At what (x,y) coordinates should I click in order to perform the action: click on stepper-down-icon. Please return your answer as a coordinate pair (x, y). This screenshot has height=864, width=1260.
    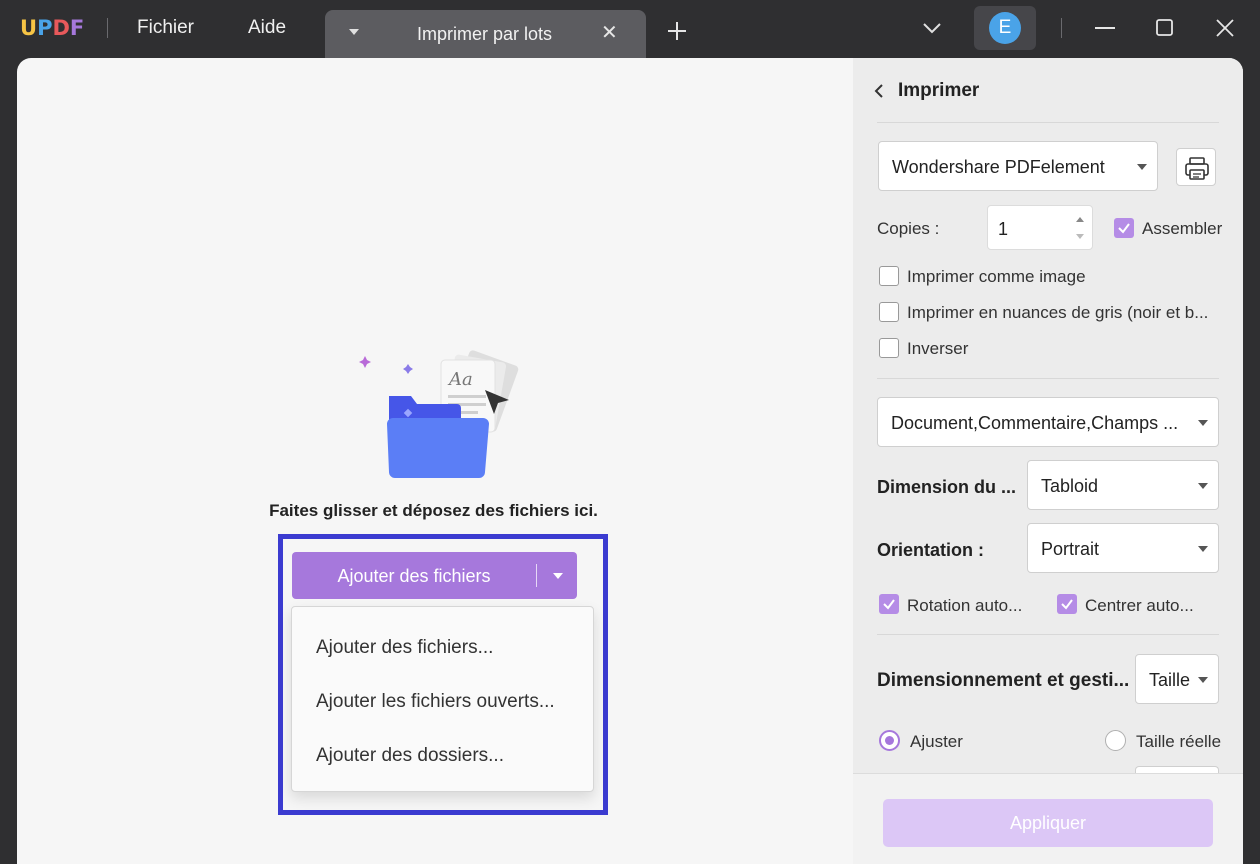
    Looking at the image, I should click on (1080, 236).